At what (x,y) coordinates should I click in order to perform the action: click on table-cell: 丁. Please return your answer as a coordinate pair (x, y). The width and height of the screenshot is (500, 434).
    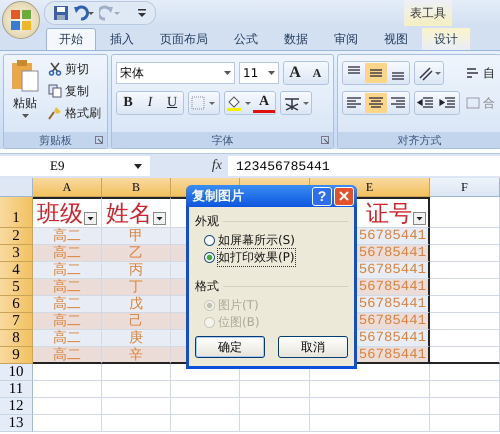
    Looking at the image, I should click on (136, 287).